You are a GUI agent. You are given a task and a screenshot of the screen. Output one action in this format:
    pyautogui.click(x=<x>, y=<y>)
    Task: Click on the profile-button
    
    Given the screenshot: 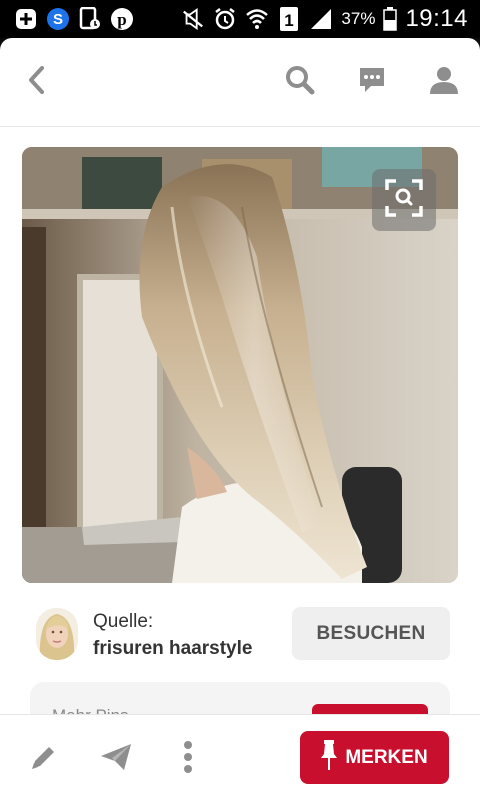 What is the action you would take?
    pyautogui.click(x=444, y=82)
    